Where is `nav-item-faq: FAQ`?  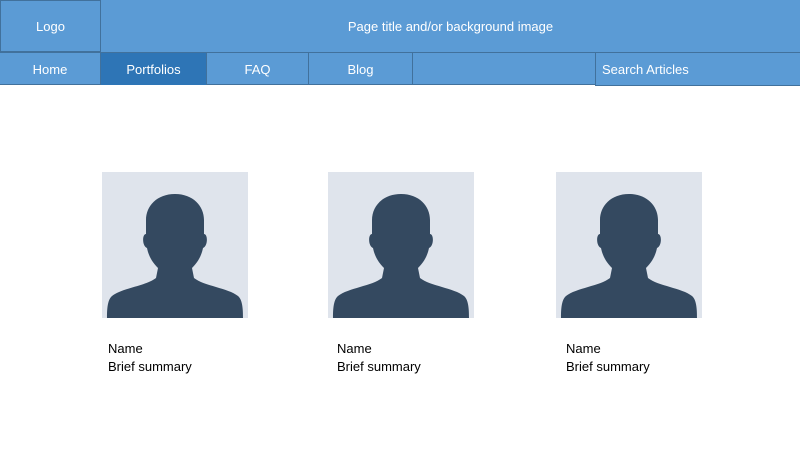
nav-item-faq: FAQ is located at coordinates (258, 69).